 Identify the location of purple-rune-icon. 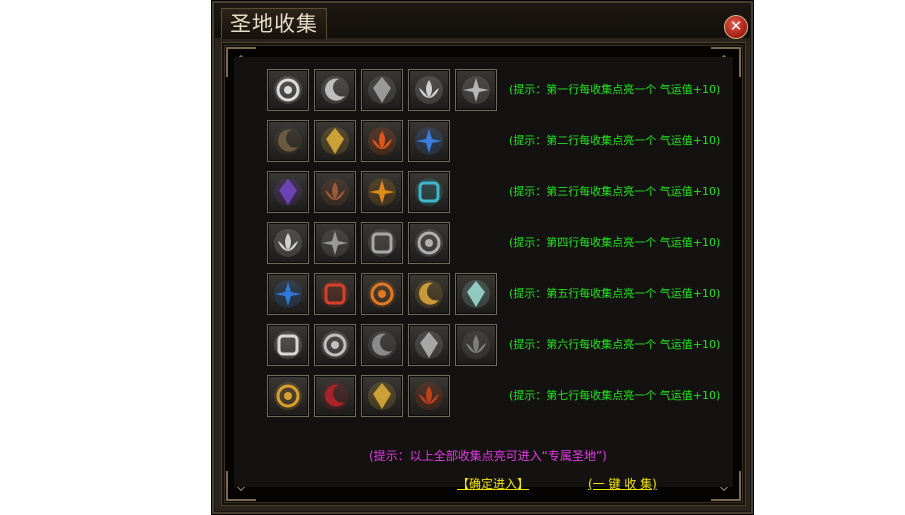
(288, 192).